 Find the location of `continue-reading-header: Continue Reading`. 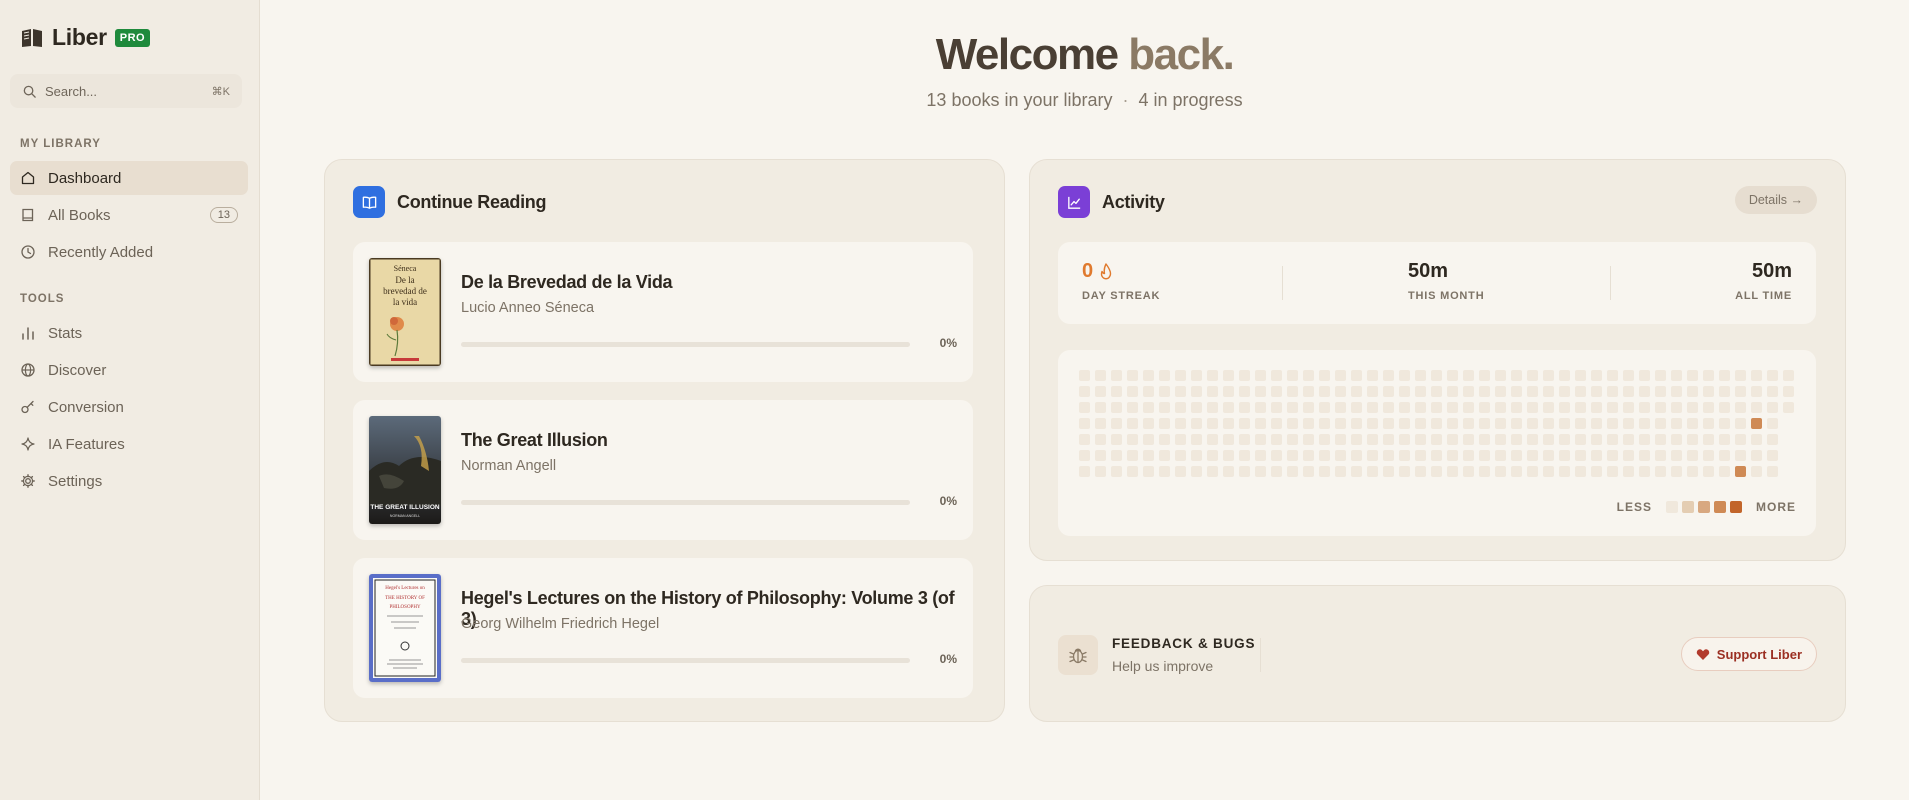

continue-reading-header: Continue Reading is located at coordinates (450, 202).